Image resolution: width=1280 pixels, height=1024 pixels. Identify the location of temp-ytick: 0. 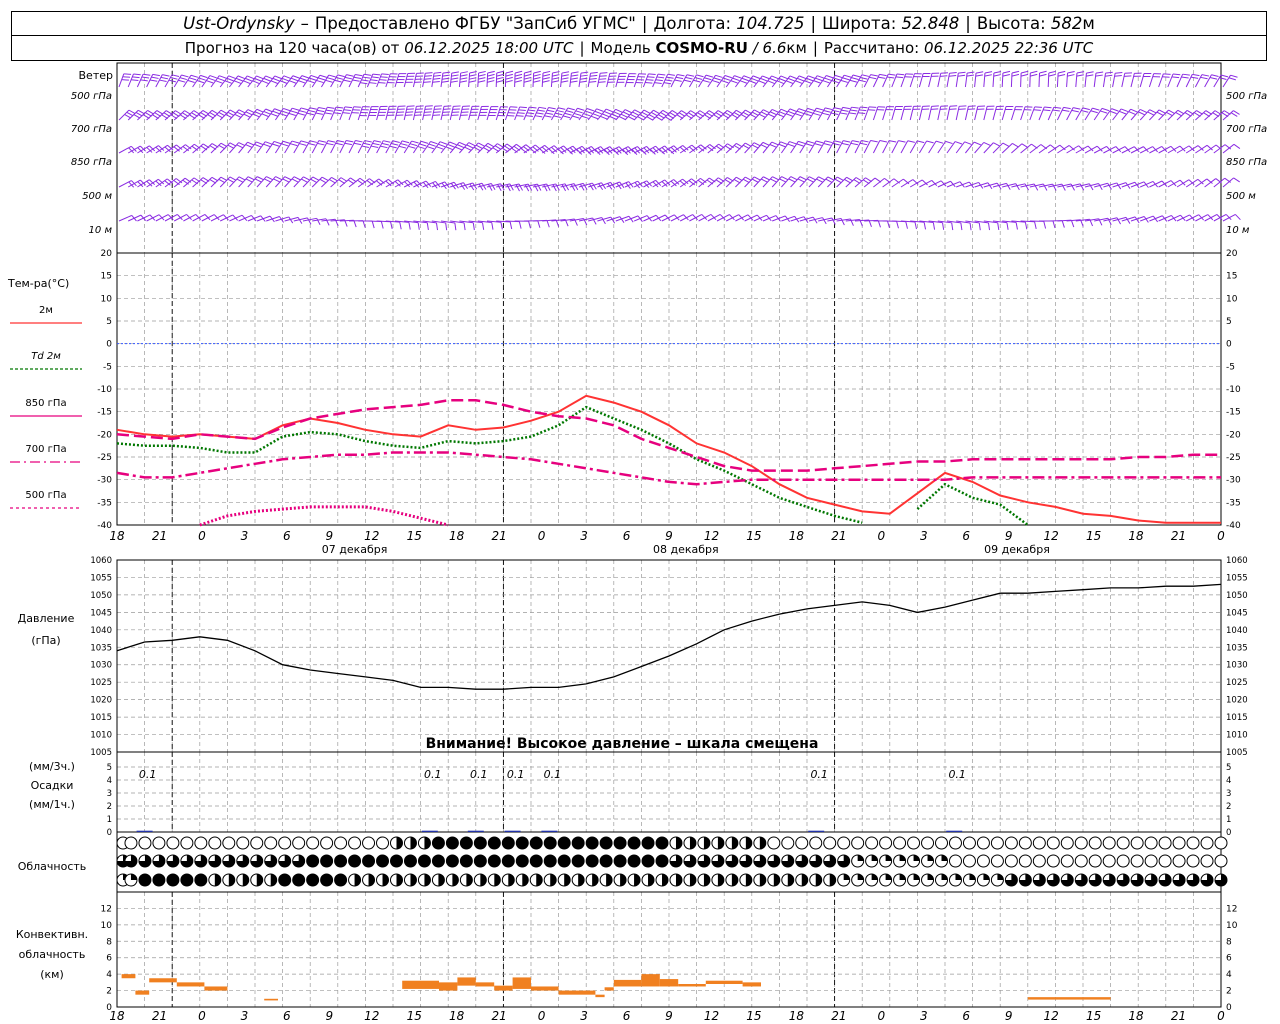
(109, 345).